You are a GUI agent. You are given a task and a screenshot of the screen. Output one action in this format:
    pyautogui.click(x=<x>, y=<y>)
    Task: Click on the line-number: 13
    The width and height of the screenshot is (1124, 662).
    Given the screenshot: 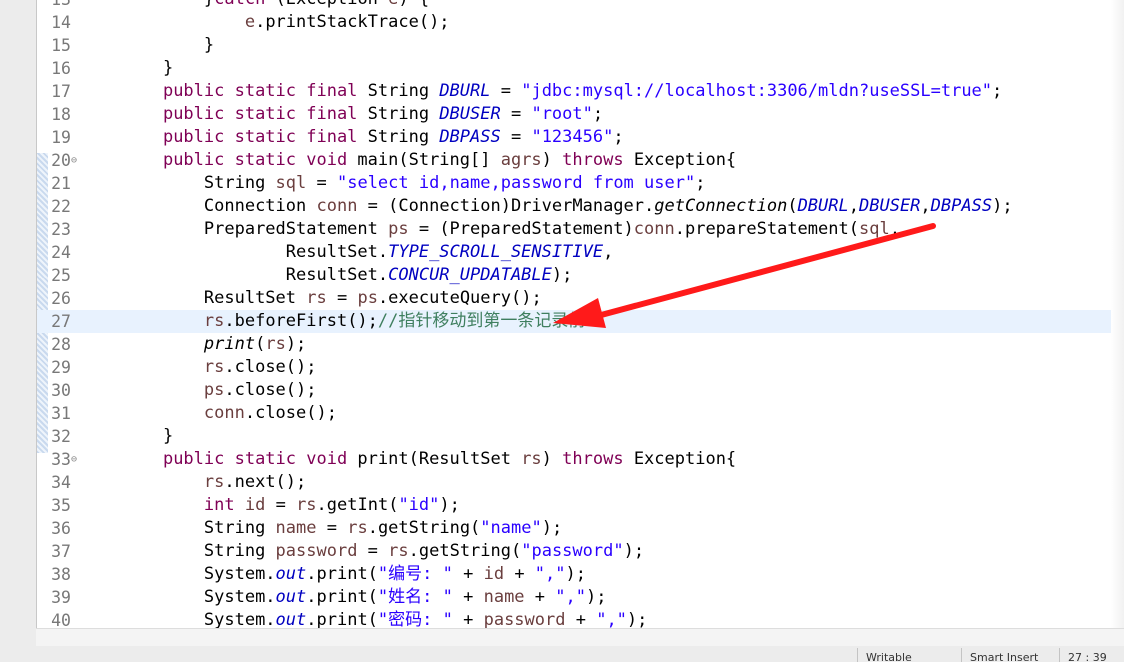 What is the action you would take?
    pyautogui.click(x=54, y=5)
    